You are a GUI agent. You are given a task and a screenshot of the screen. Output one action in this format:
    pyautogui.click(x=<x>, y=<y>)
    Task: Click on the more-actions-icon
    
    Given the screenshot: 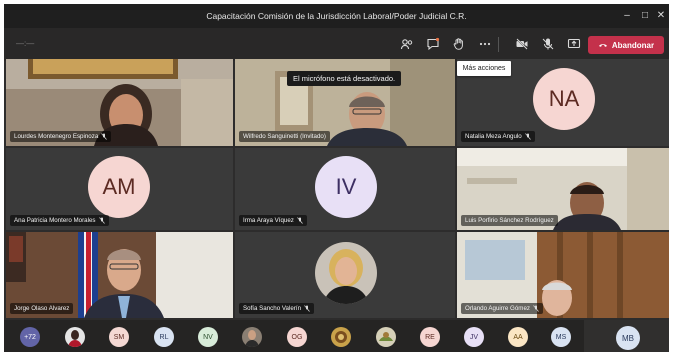 What is the action you would take?
    pyautogui.click(x=485, y=44)
    